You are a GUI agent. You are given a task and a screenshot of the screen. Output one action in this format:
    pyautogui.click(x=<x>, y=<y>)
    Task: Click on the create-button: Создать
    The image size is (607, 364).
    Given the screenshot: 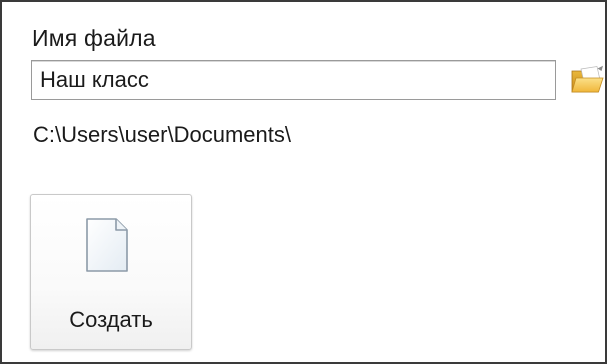 What is the action you would take?
    pyautogui.click(x=111, y=272)
    